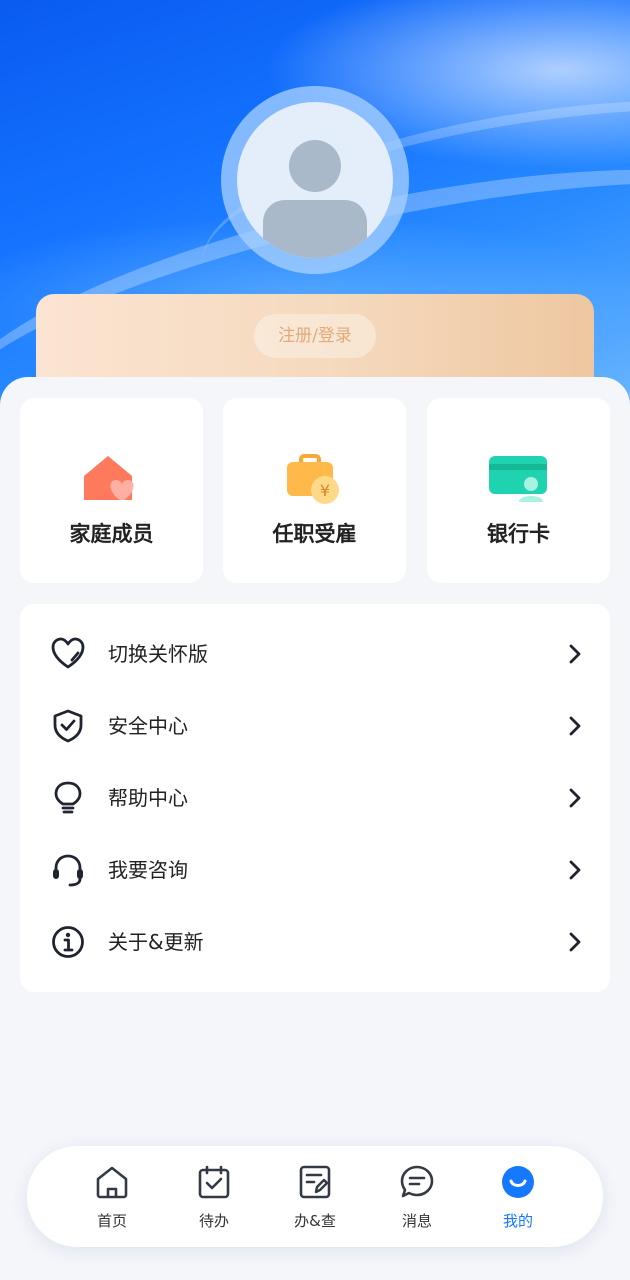 The height and width of the screenshot is (1280, 630). I want to click on shield-check-icon, so click(68, 726).